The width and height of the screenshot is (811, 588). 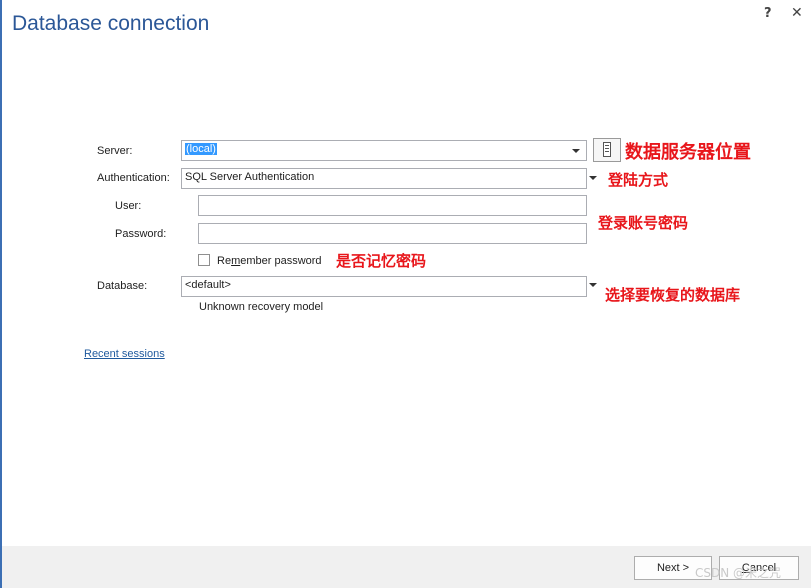 I want to click on database-label: Database:, so click(x=122, y=286).